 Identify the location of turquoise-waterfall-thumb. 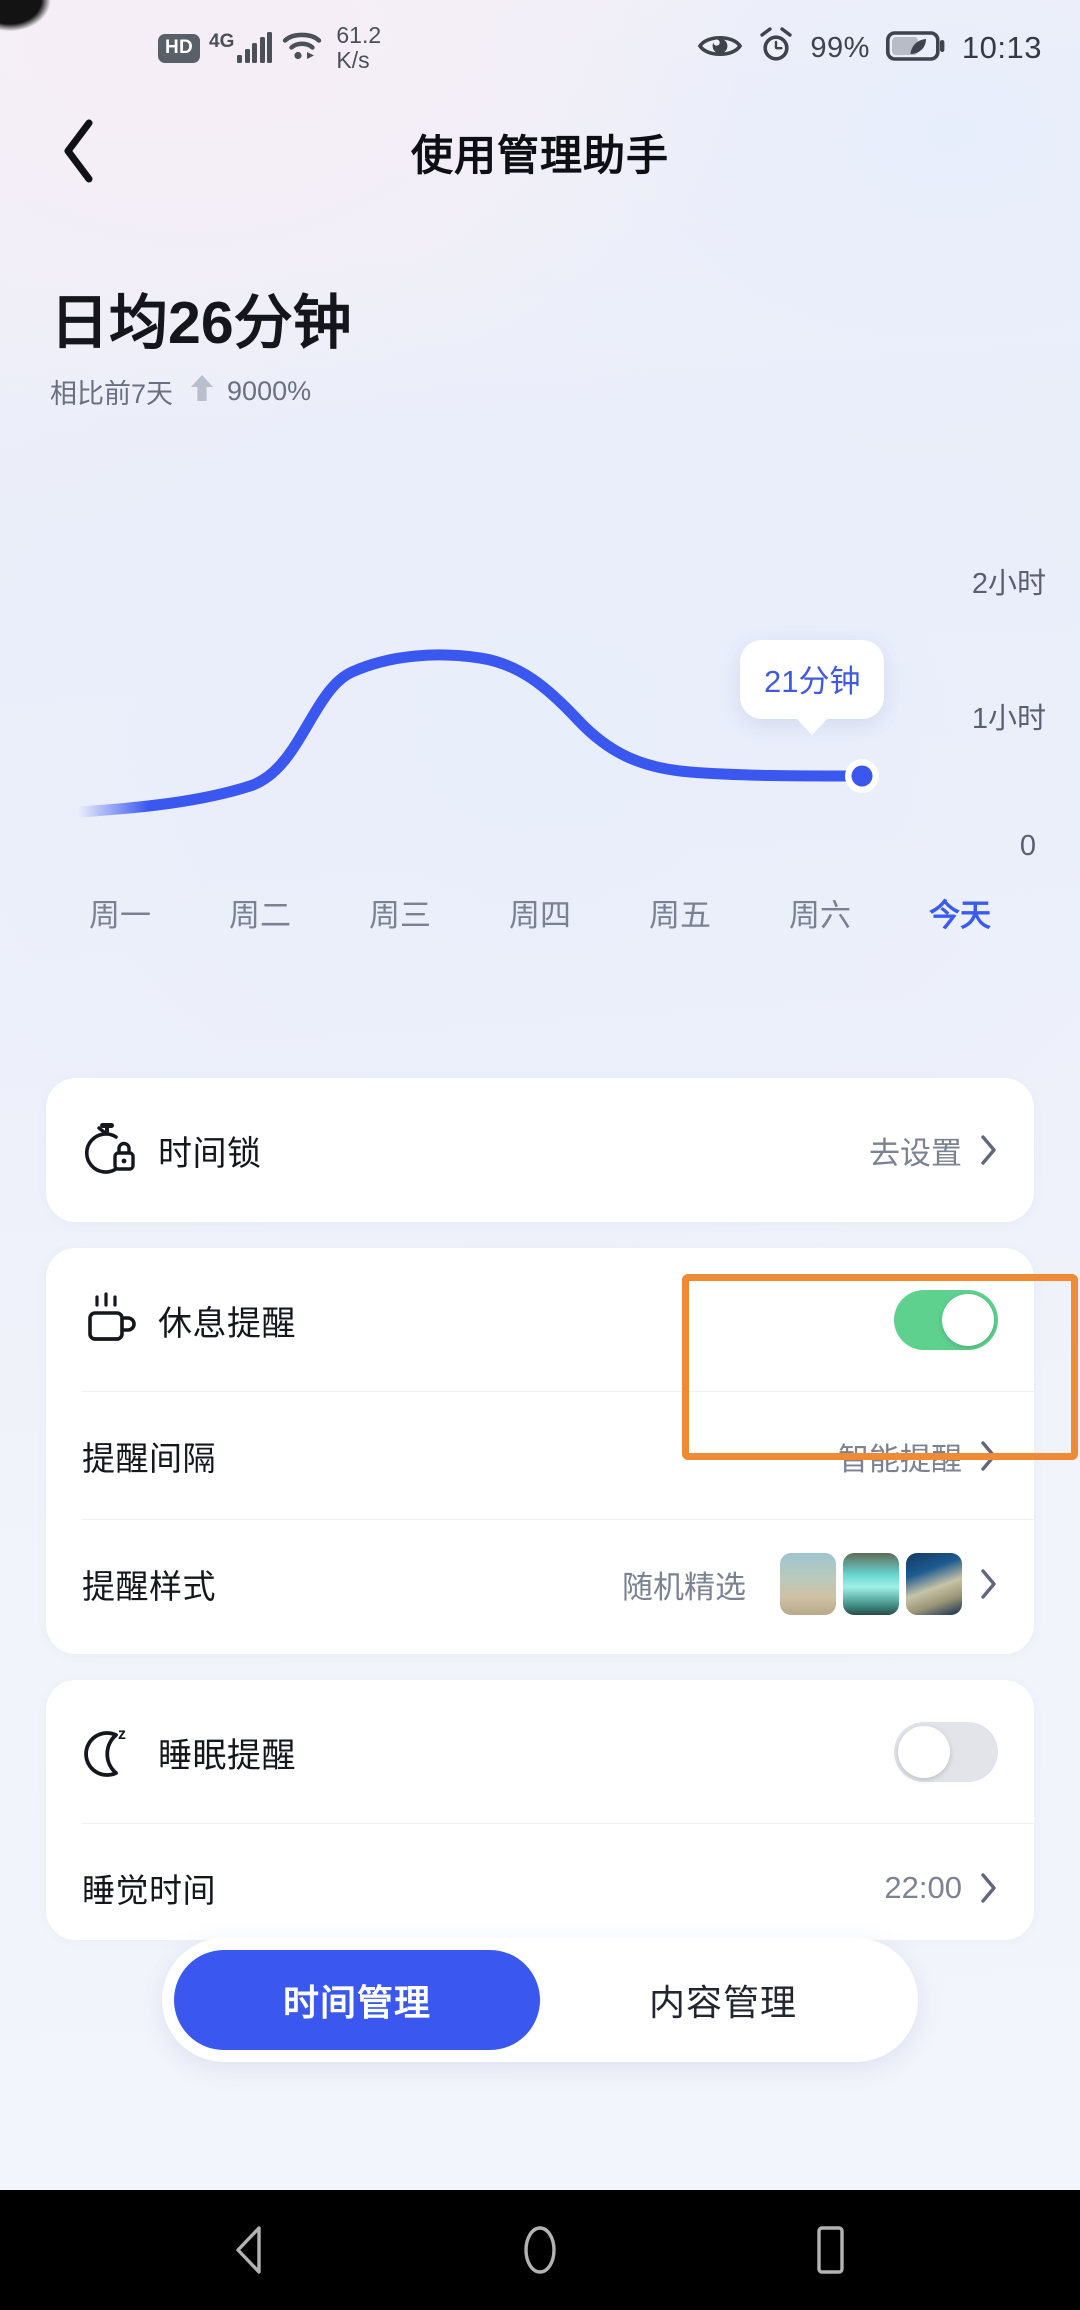
(871, 1584).